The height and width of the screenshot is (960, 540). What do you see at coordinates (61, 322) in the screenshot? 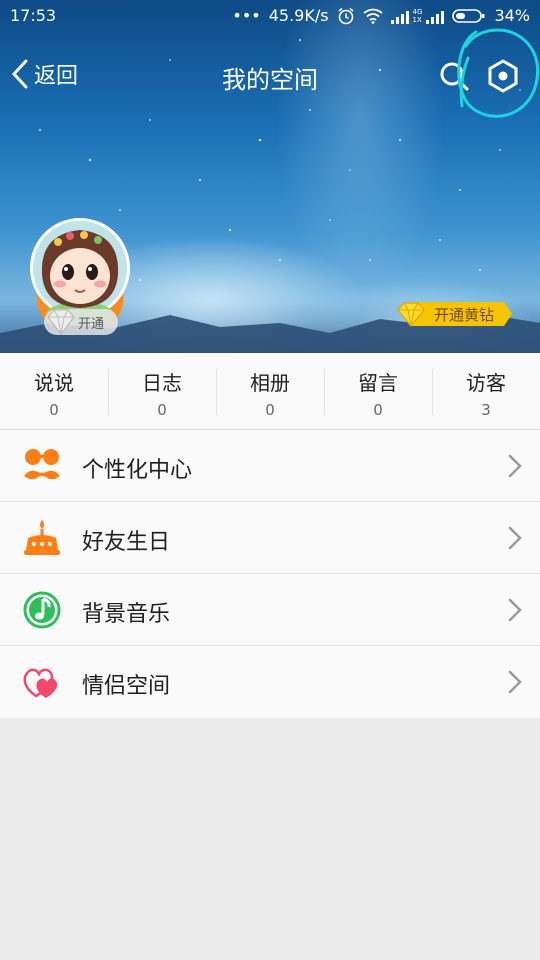
I see `diamond-icon` at bounding box center [61, 322].